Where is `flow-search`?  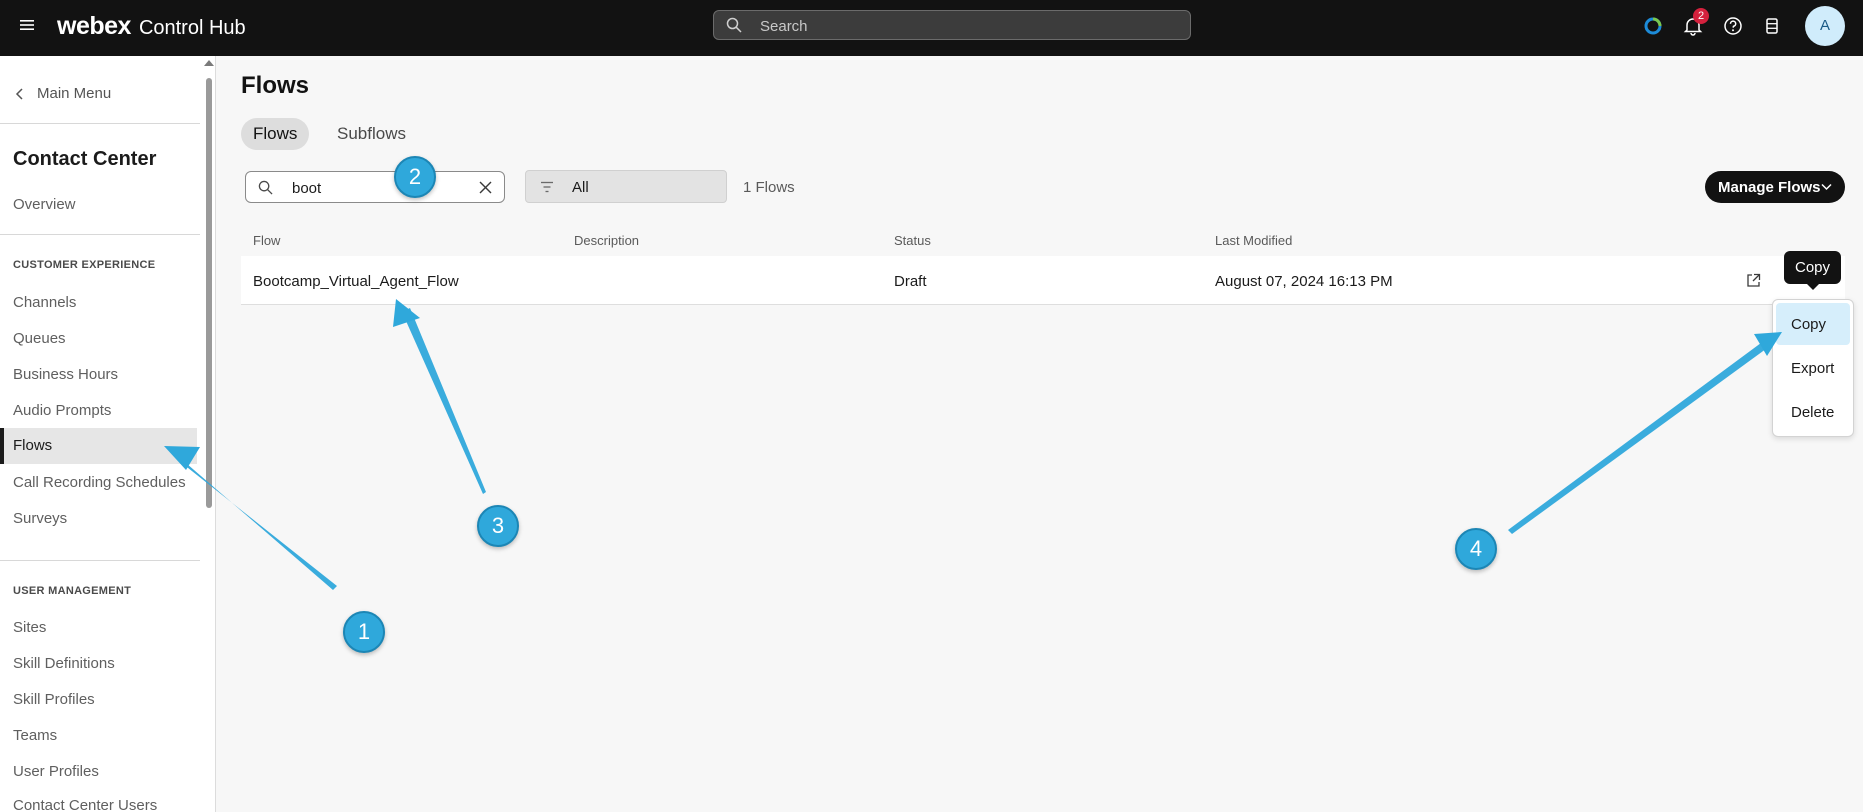 flow-search is located at coordinates (375, 187).